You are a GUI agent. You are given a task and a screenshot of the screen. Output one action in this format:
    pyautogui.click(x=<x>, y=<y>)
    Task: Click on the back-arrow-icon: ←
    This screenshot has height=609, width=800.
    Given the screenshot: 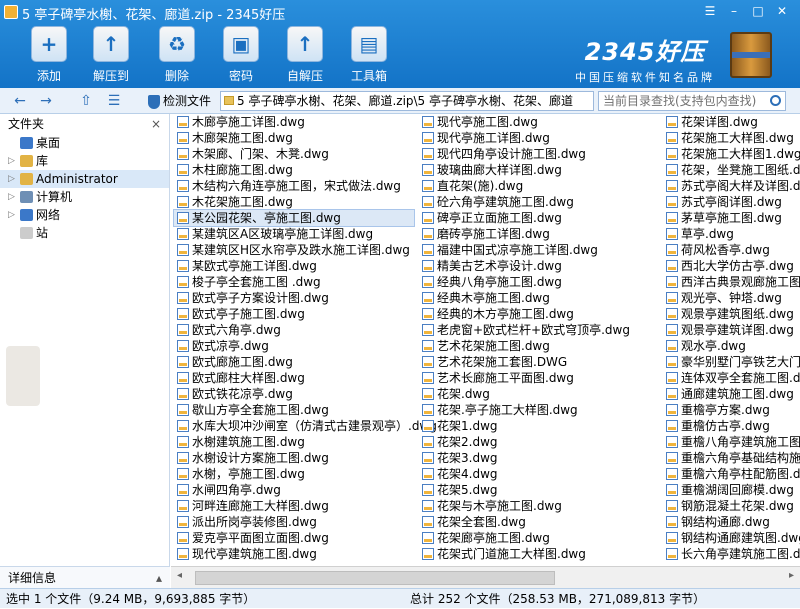 What is the action you would take?
    pyautogui.click(x=20, y=101)
    